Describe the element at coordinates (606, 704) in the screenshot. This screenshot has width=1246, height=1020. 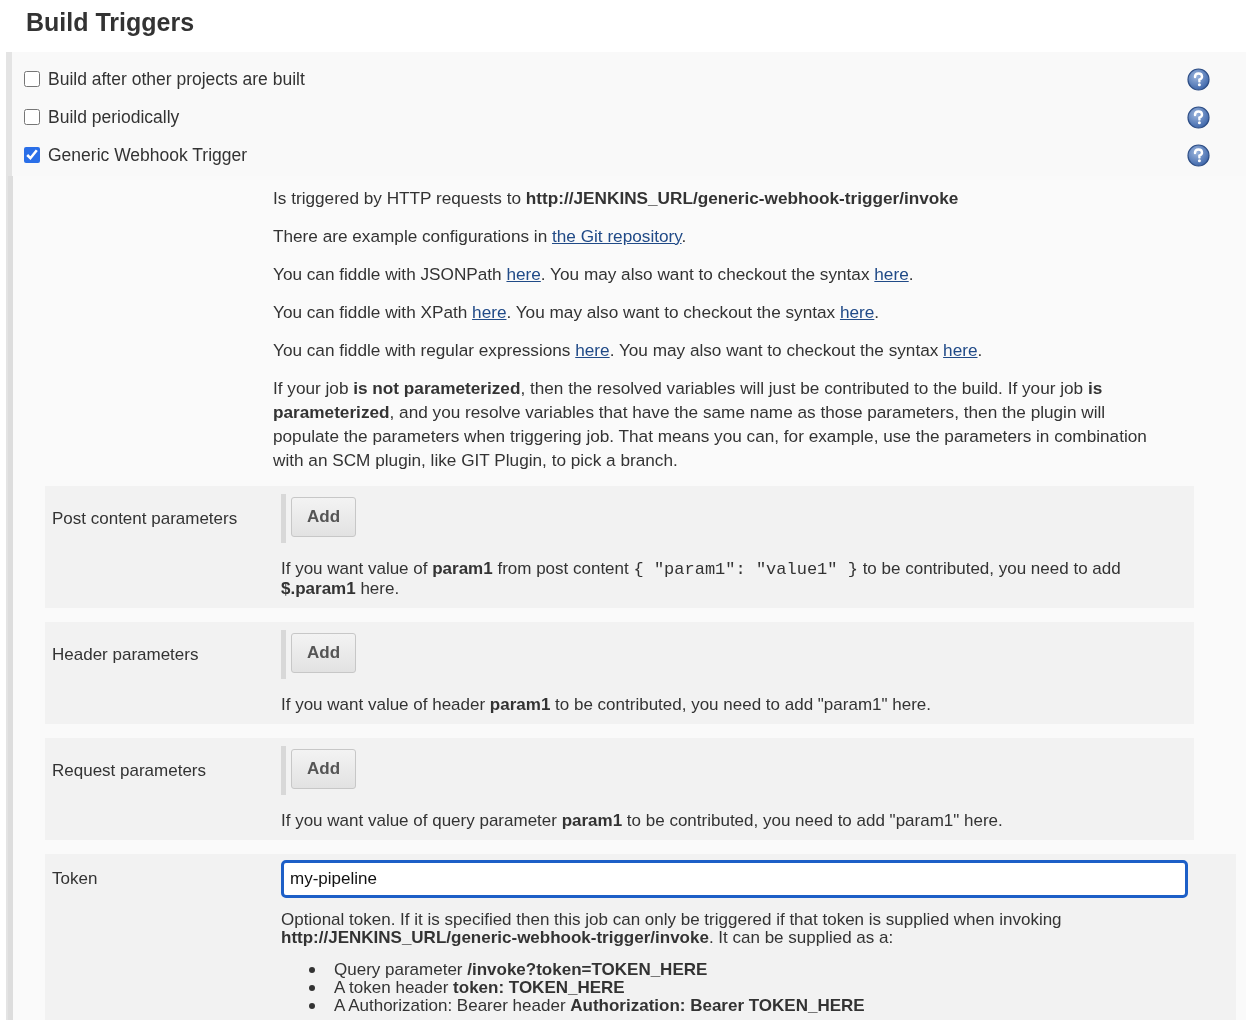
I see `help-text: If you want value of header param1 to be contributed, you need to add "param1" here.` at that location.